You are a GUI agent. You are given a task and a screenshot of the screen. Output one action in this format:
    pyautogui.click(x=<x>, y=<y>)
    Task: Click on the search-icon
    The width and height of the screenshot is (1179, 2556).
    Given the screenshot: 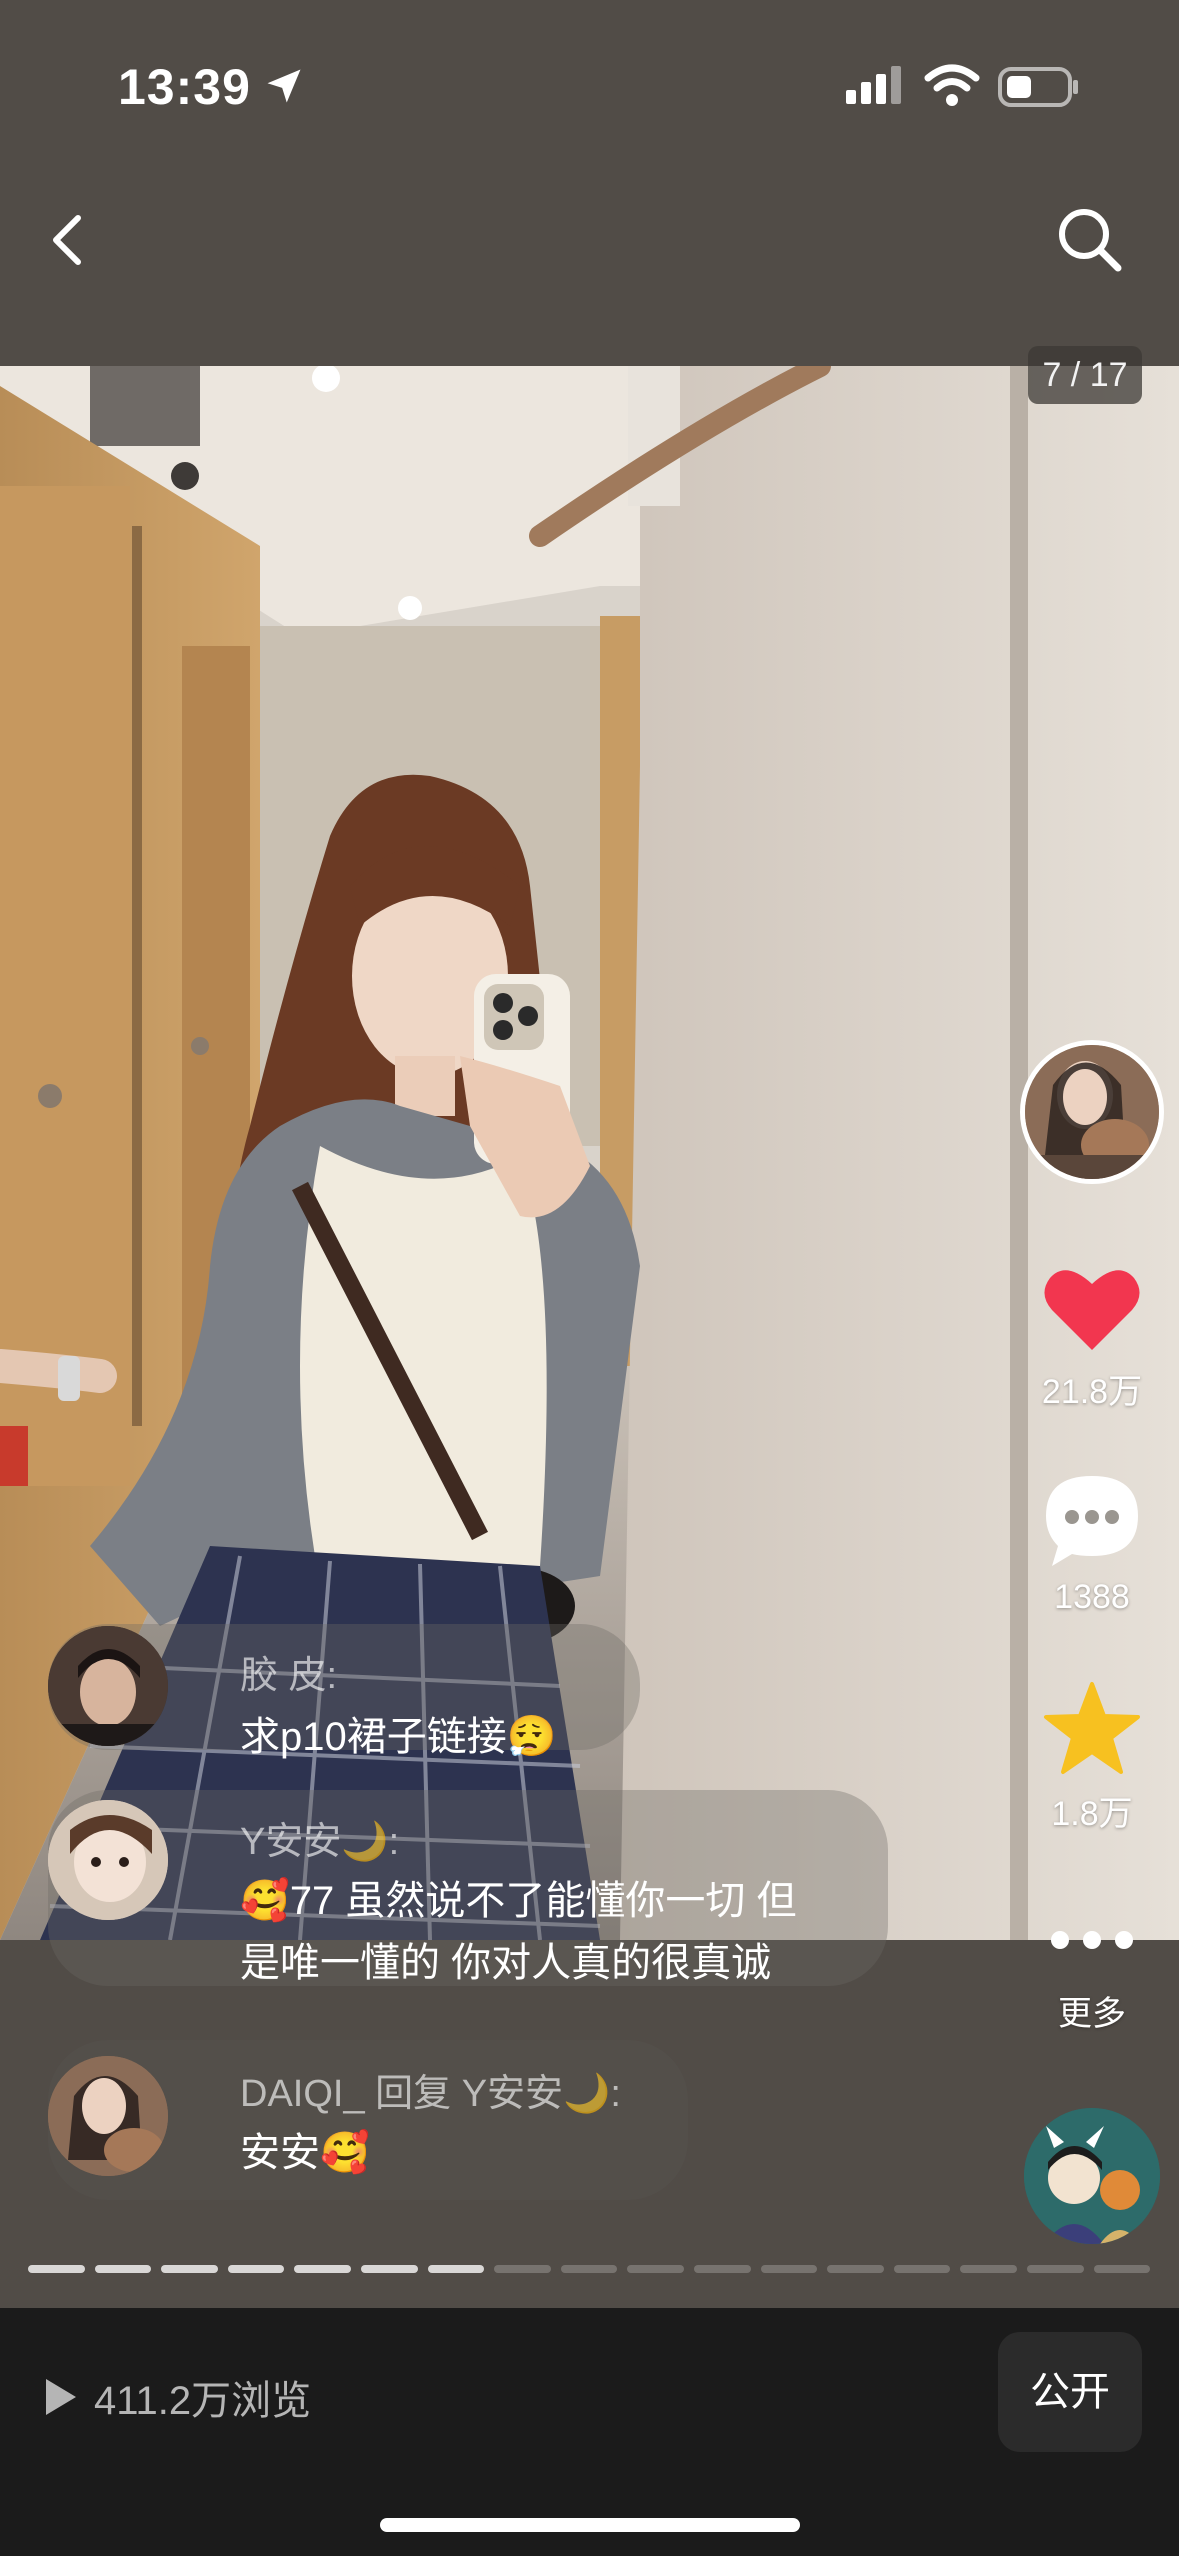 What is the action you would take?
    pyautogui.click(x=1090, y=240)
    